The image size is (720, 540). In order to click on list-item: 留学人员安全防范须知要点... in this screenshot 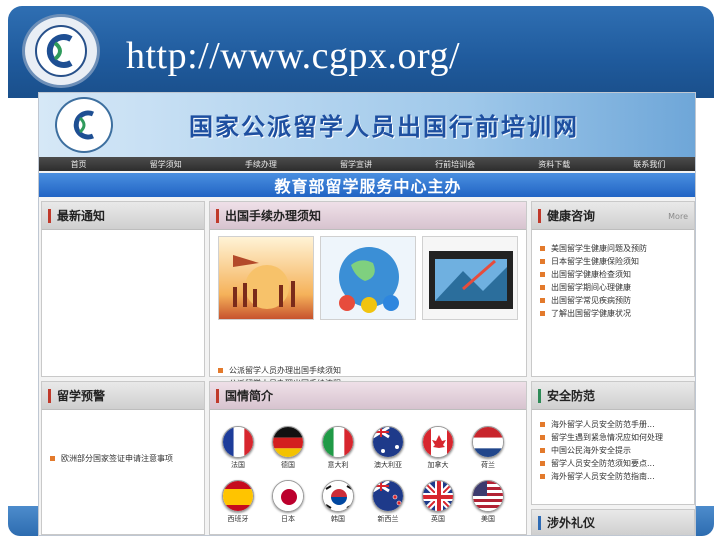, I will do `click(614, 463)`.